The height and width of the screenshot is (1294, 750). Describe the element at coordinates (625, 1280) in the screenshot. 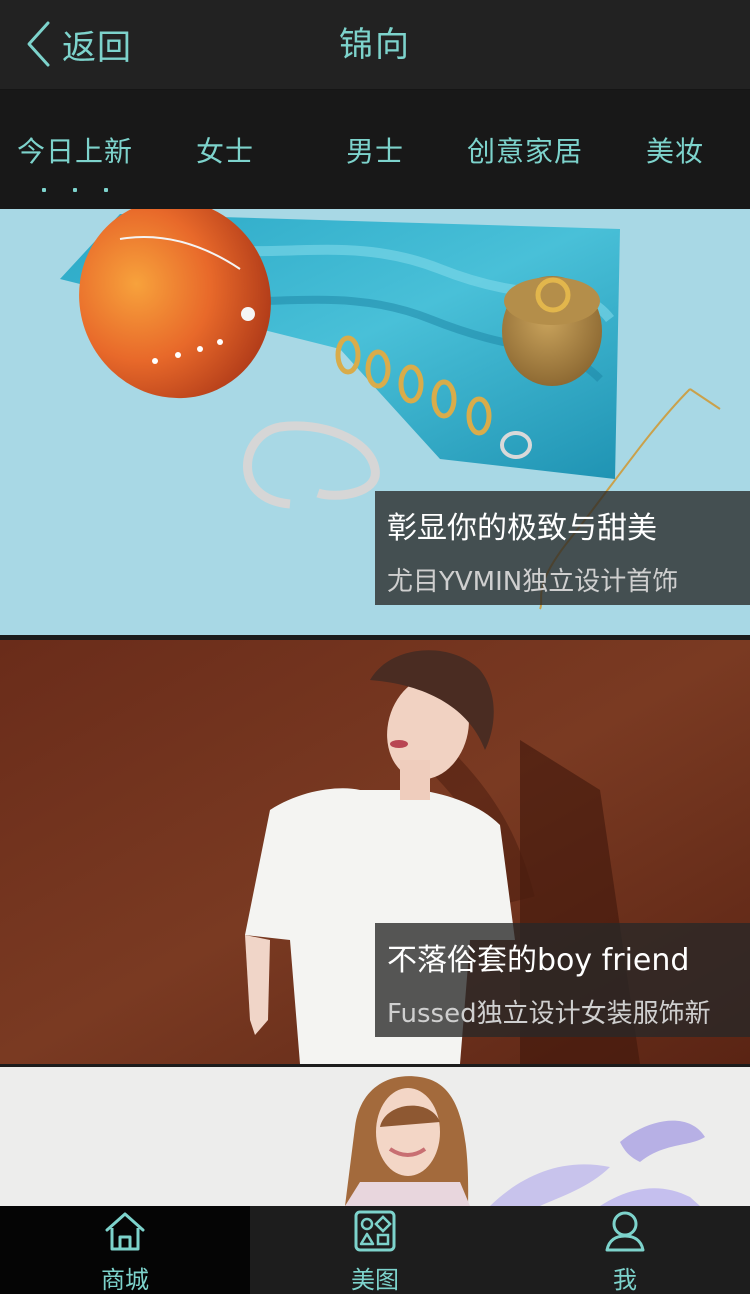

I see `nav-label: 我` at that location.